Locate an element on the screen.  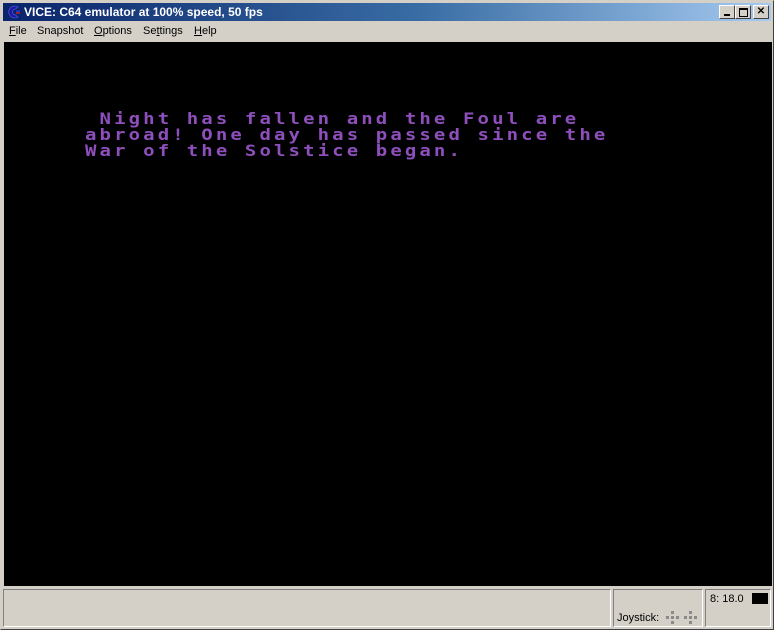
menu-bar: File Snapshot Options Settings Help is located at coordinates (387, 31).